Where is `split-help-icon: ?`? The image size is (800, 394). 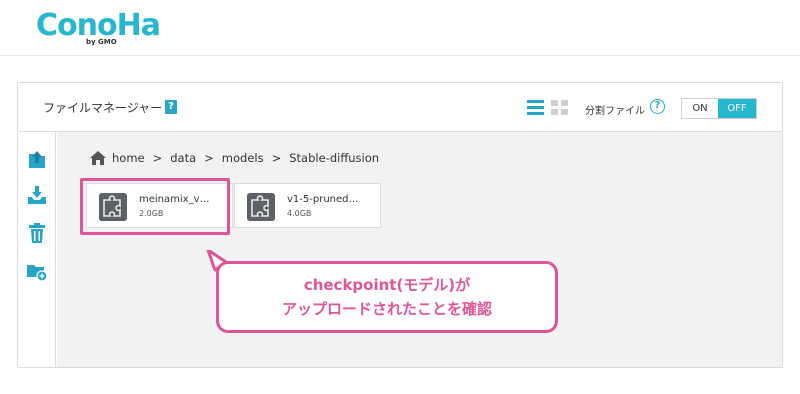 split-help-icon: ? is located at coordinates (657, 106).